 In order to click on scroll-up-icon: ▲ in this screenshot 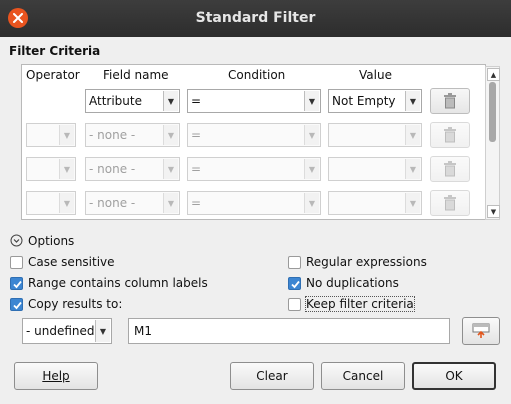, I will do `click(493, 74)`.